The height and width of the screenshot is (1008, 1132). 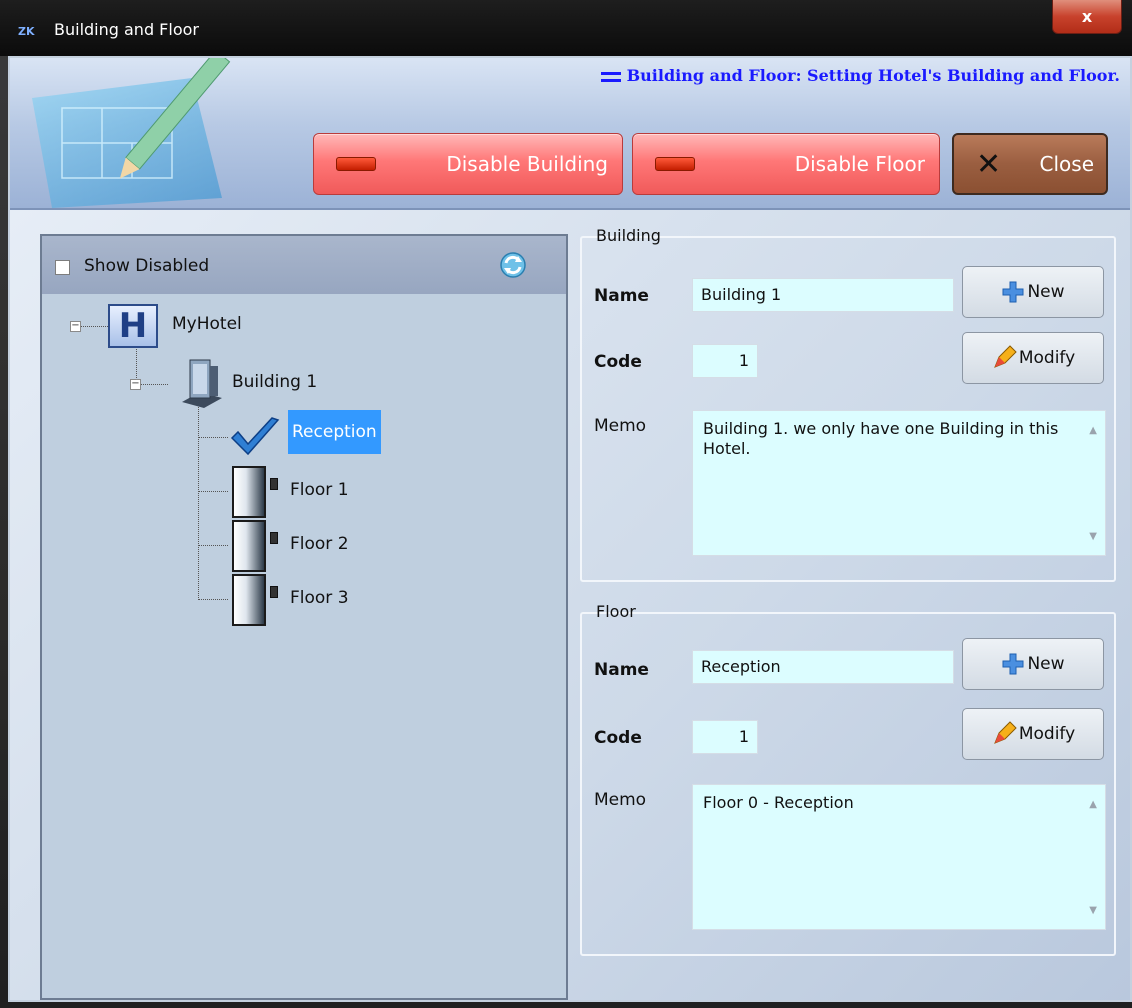 I want to click on checkmark-icon, so click(x=255, y=436).